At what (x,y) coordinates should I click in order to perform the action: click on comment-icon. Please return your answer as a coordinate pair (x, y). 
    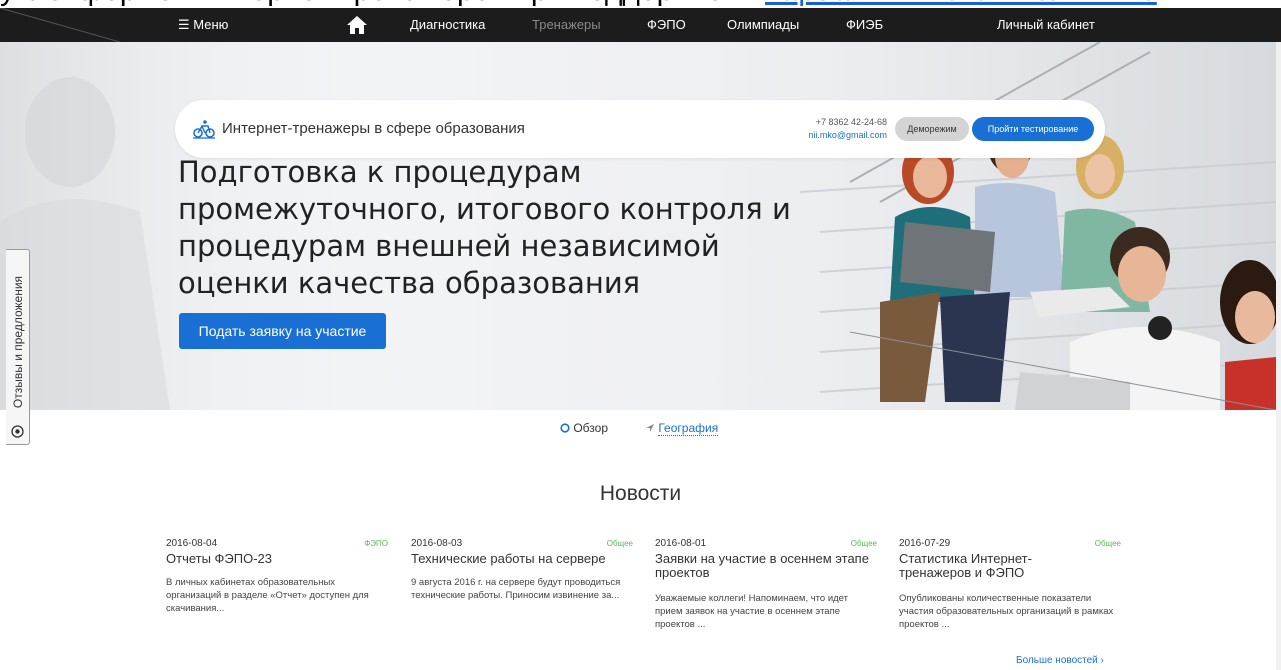
    Looking at the image, I should click on (17, 431).